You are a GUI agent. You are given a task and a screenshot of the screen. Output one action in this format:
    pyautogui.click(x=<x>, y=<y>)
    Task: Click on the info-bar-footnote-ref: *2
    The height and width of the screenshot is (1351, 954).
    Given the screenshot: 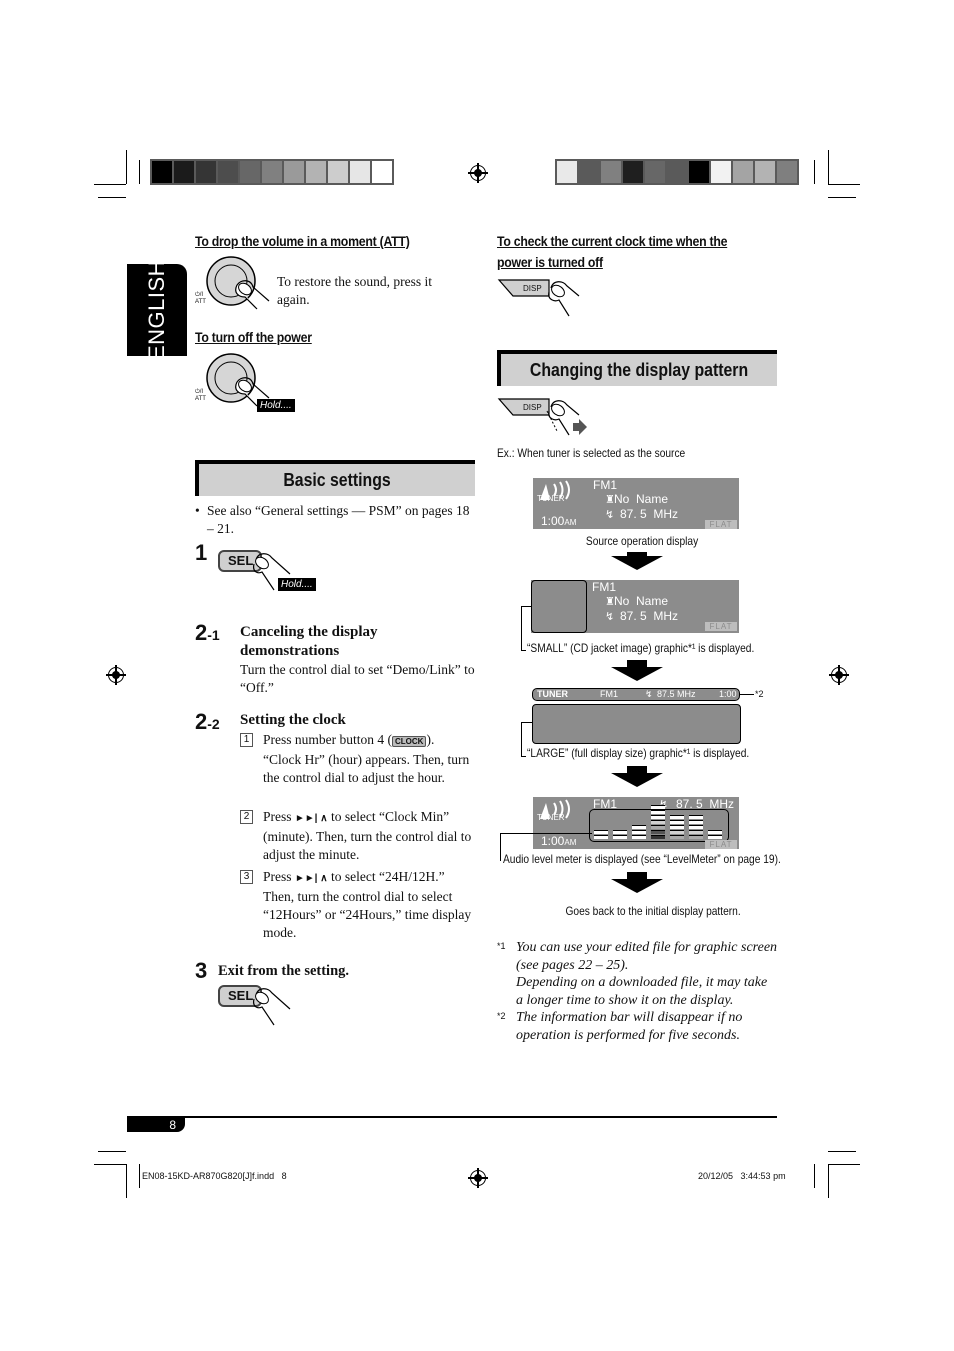 What is the action you would take?
    pyautogui.click(x=759, y=694)
    